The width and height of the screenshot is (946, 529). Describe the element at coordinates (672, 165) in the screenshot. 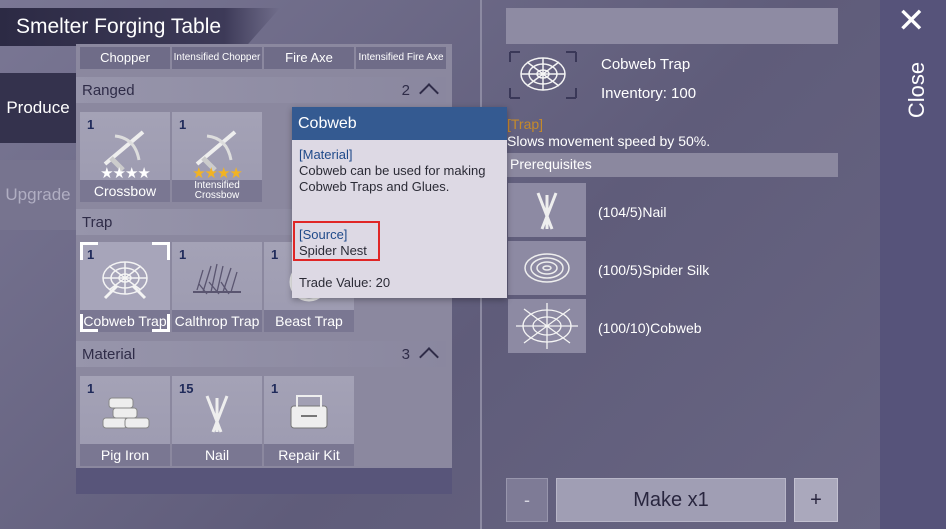

I see `prerequisites-header: Prerequisites` at that location.